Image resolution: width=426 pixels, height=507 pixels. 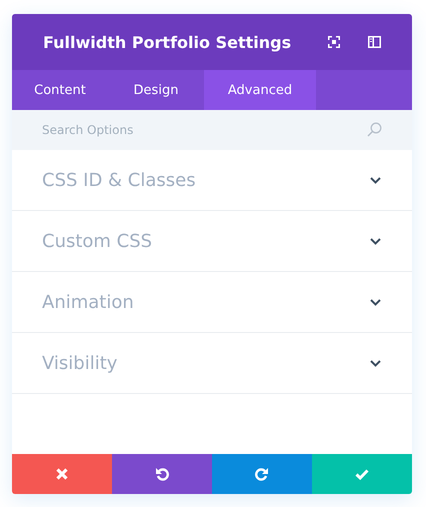 What do you see at coordinates (334, 42) in the screenshot?
I see `fullscreen-icon` at bounding box center [334, 42].